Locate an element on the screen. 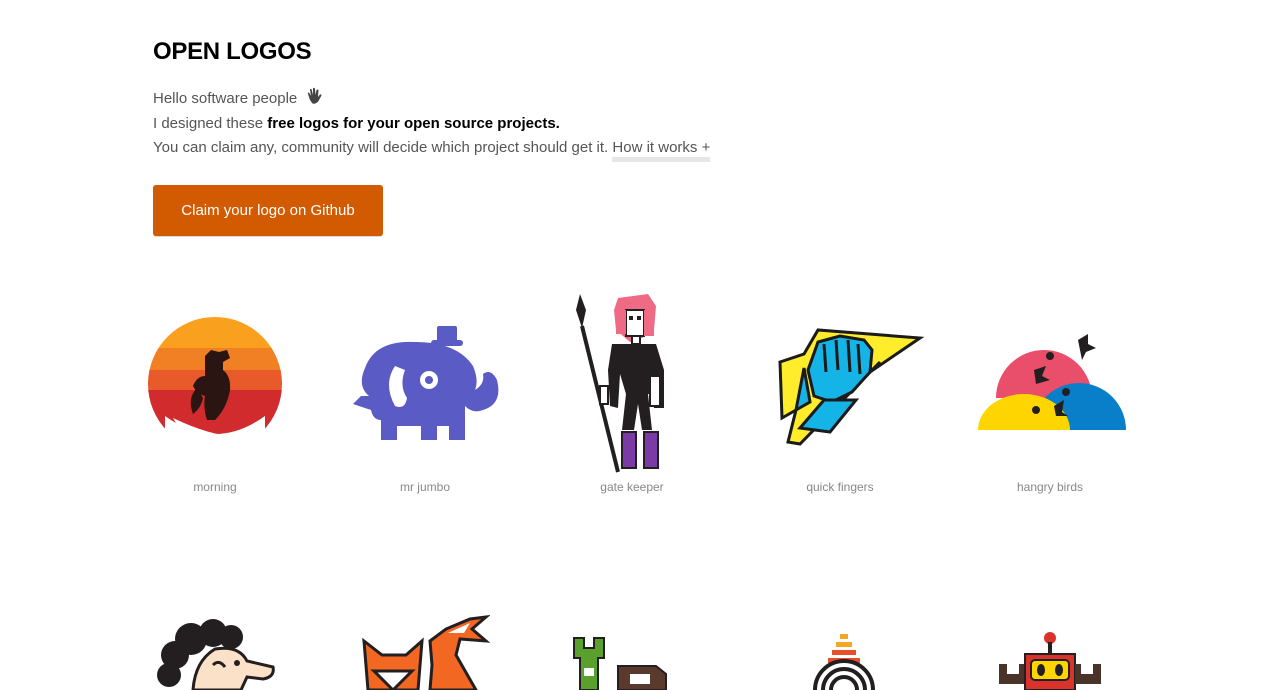 The image size is (1280, 690). logo-card-quick-fingers: quick fingers is located at coordinates (842, 402).